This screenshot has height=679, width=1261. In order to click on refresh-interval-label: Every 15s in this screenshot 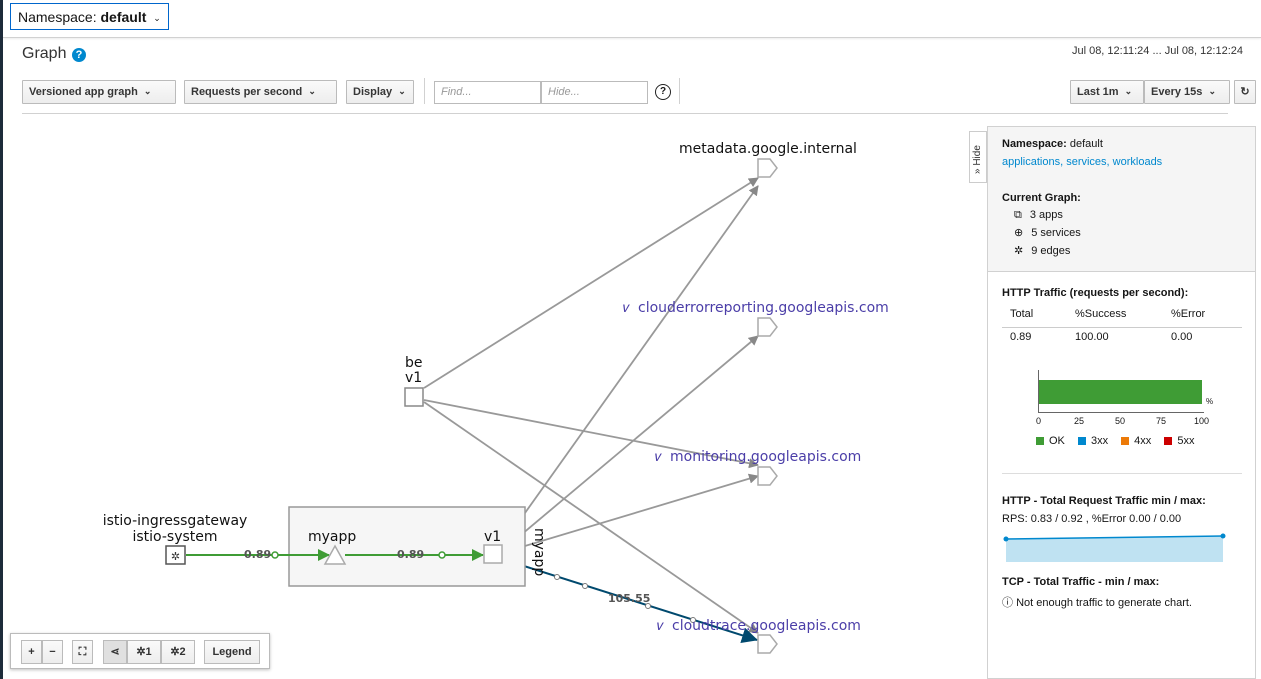, I will do `click(1177, 92)`.